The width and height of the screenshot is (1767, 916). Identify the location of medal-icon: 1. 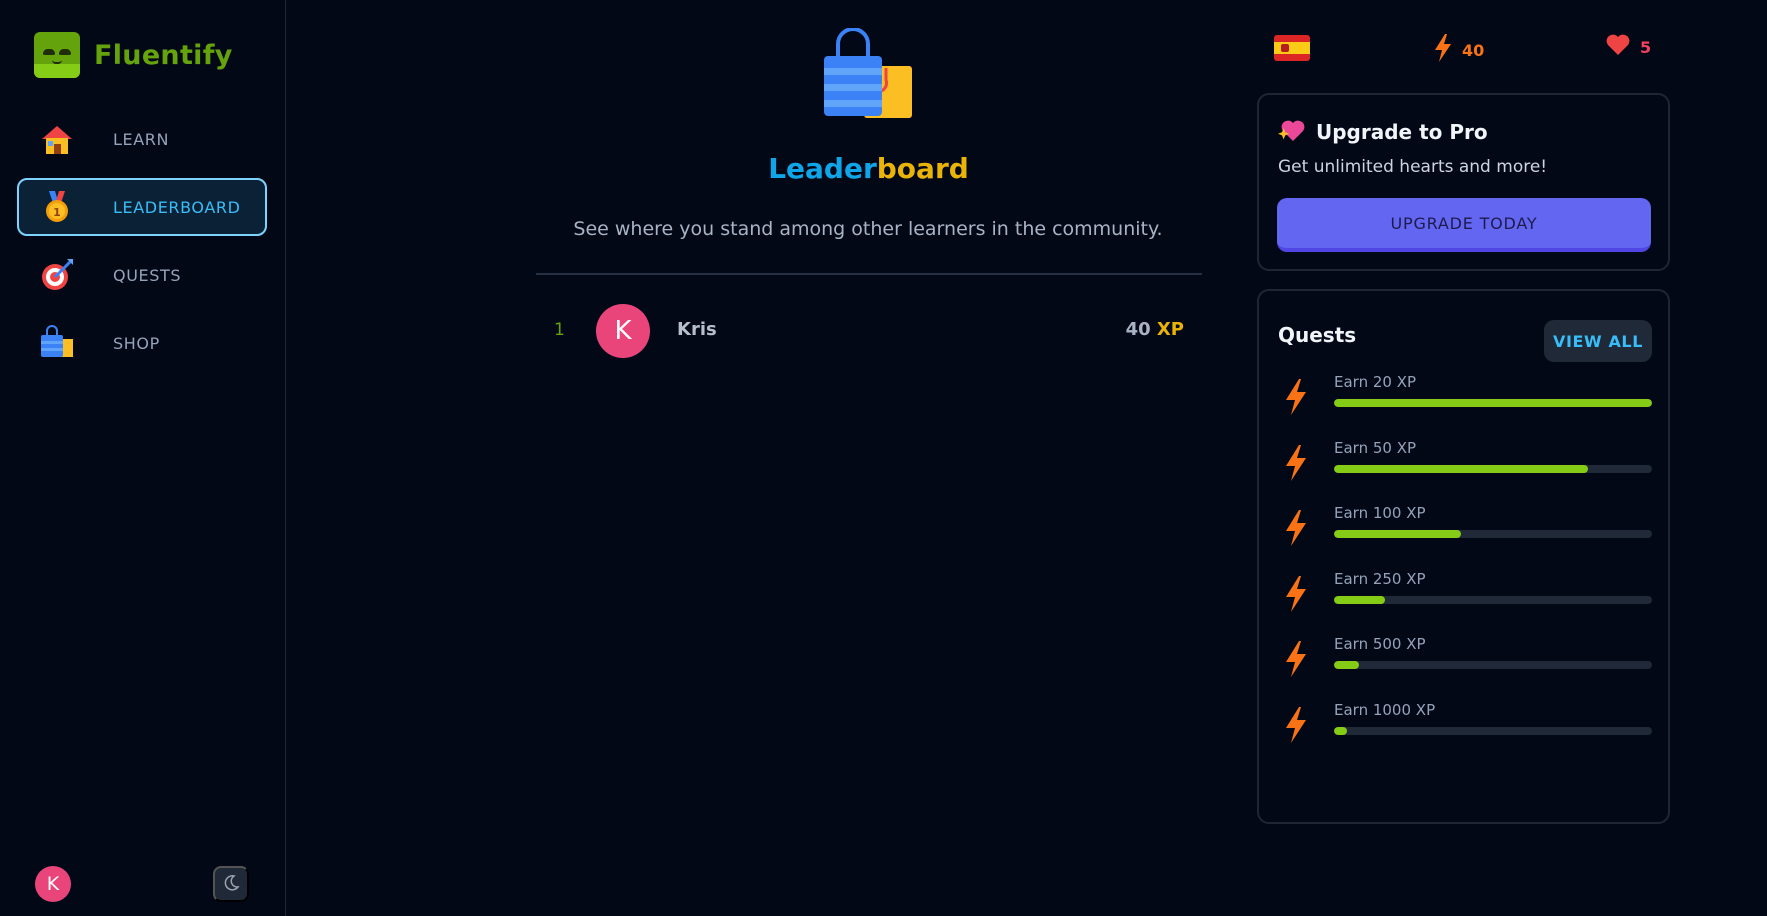
(57, 207).